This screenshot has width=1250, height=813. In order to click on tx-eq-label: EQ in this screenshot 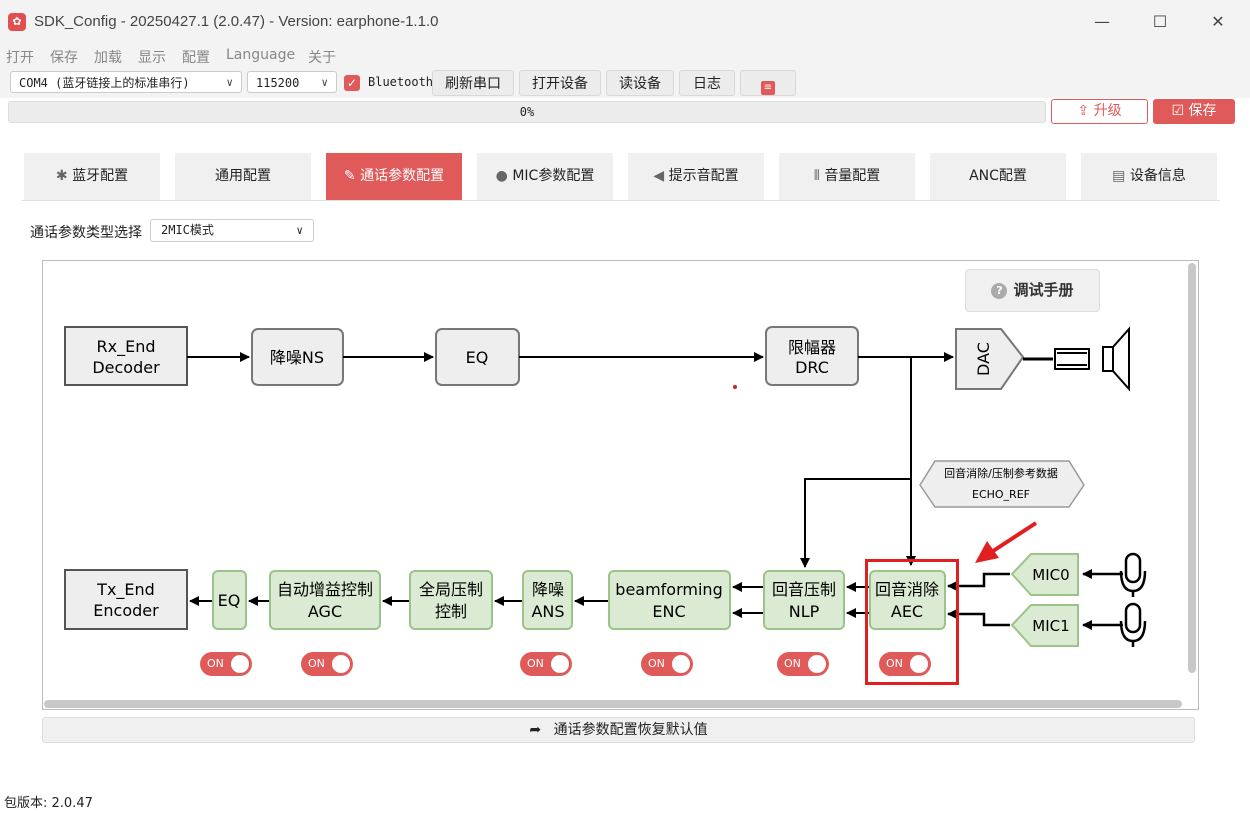, I will do `click(229, 600)`.